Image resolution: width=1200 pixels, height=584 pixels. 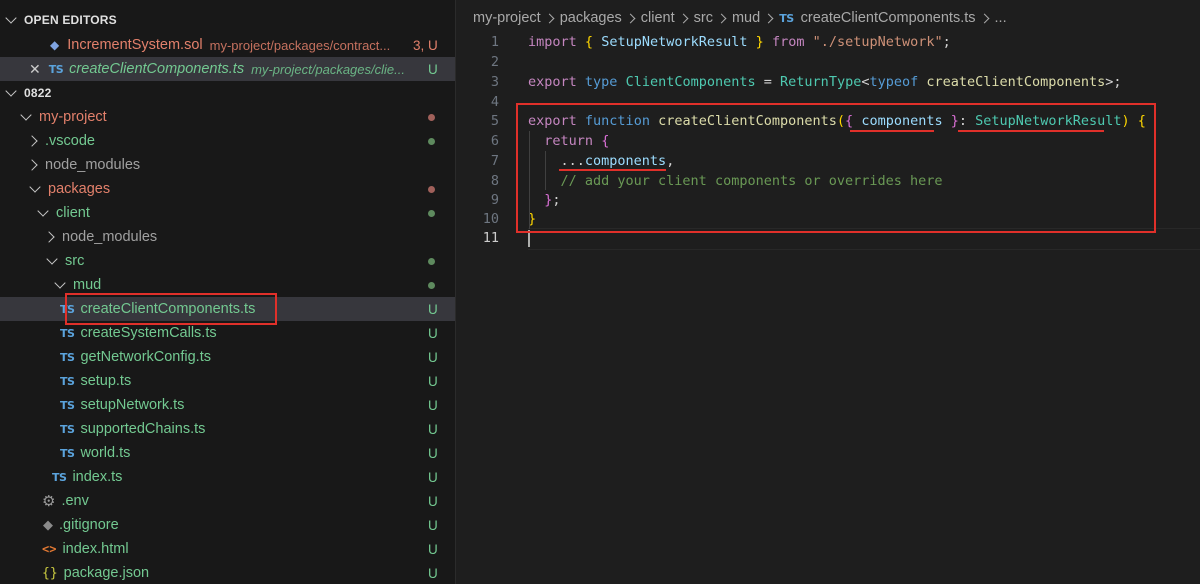 I want to click on file-label: supportedChains.ts, so click(x=143, y=429).